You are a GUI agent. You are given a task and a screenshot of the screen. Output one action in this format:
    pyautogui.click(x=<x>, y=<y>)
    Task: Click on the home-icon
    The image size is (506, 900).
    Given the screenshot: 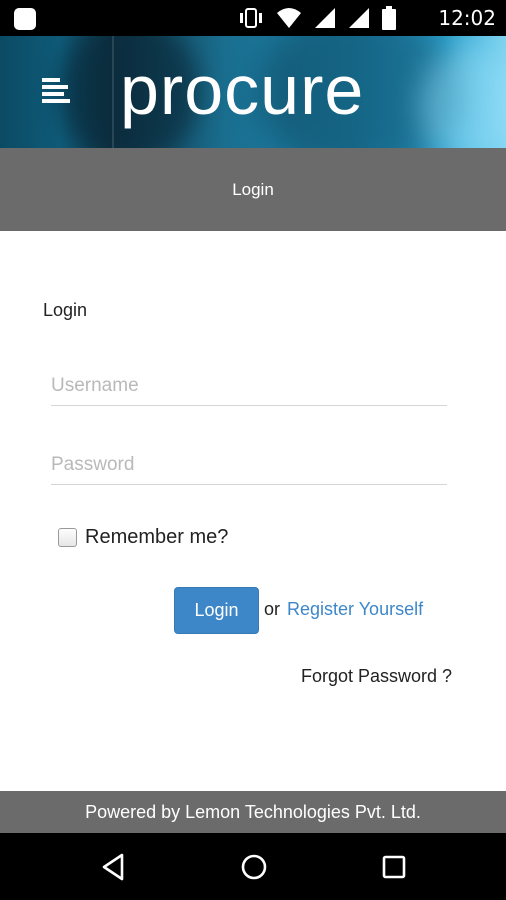 What is the action you would take?
    pyautogui.click(x=254, y=867)
    